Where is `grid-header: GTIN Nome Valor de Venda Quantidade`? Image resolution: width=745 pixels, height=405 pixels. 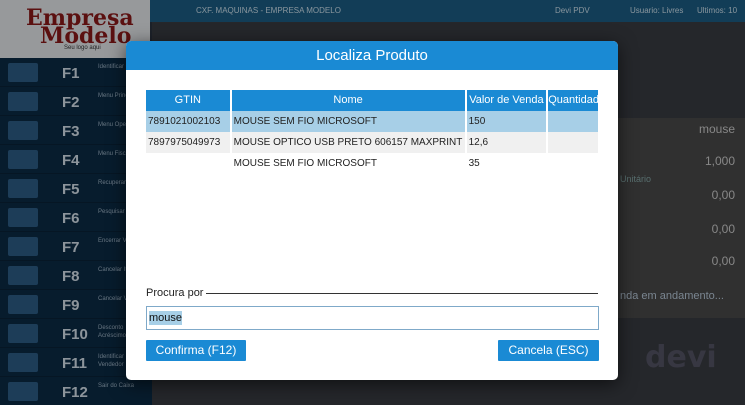
grid-header: GTIN Nome Valor de Venda Quantidade is located at coordinates (372, 100).